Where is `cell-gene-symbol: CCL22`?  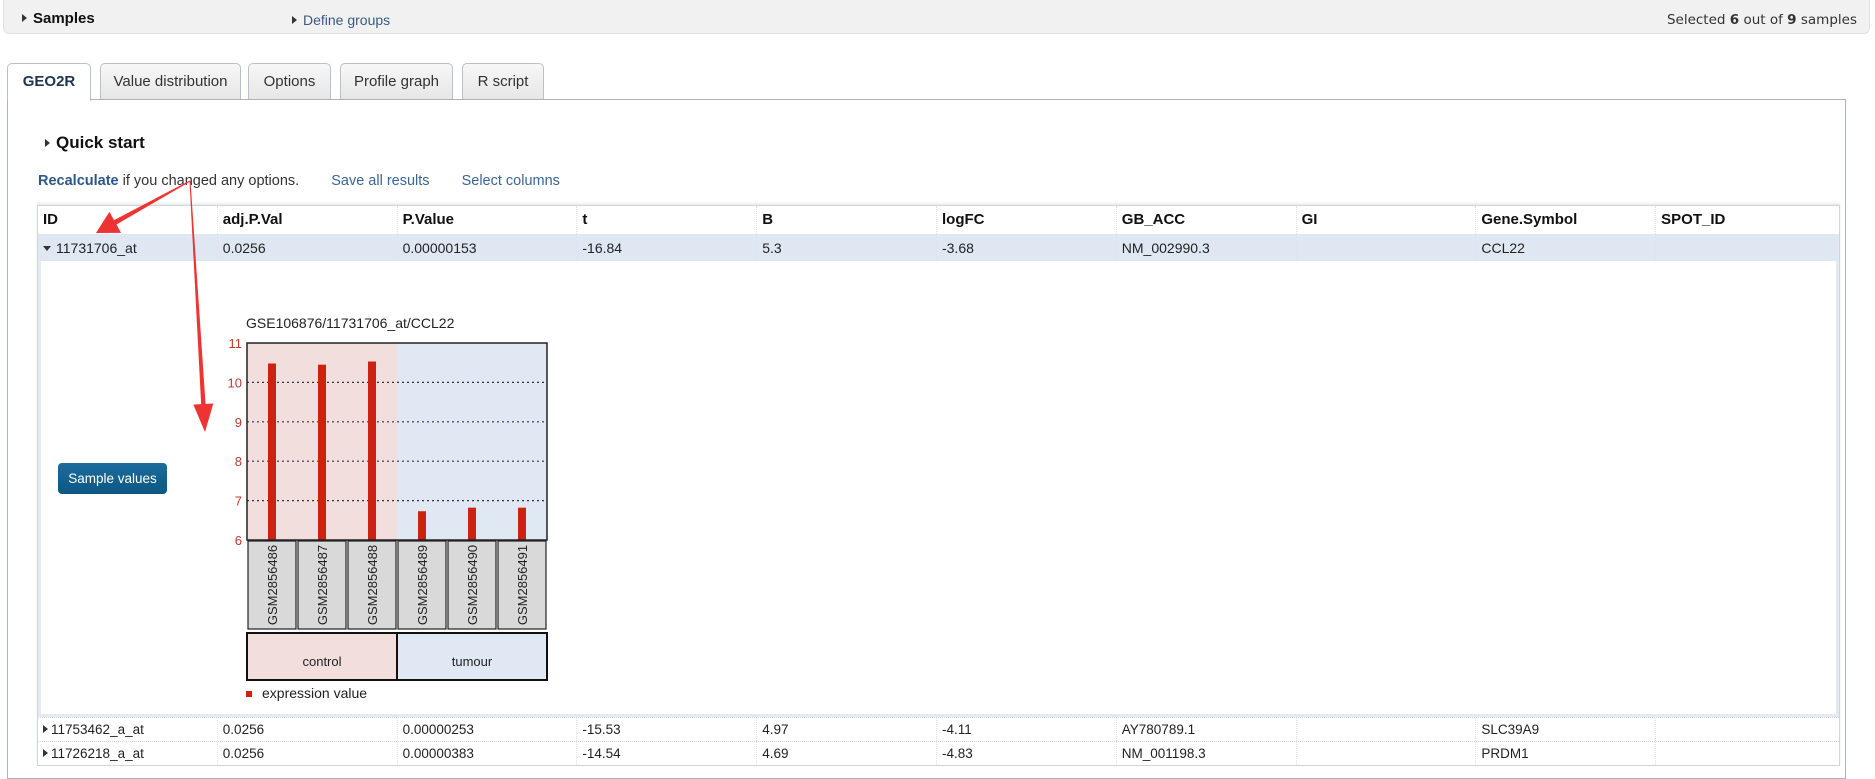 cell-gene-symbol: CCL22 is located at coordinates (1566, 247).